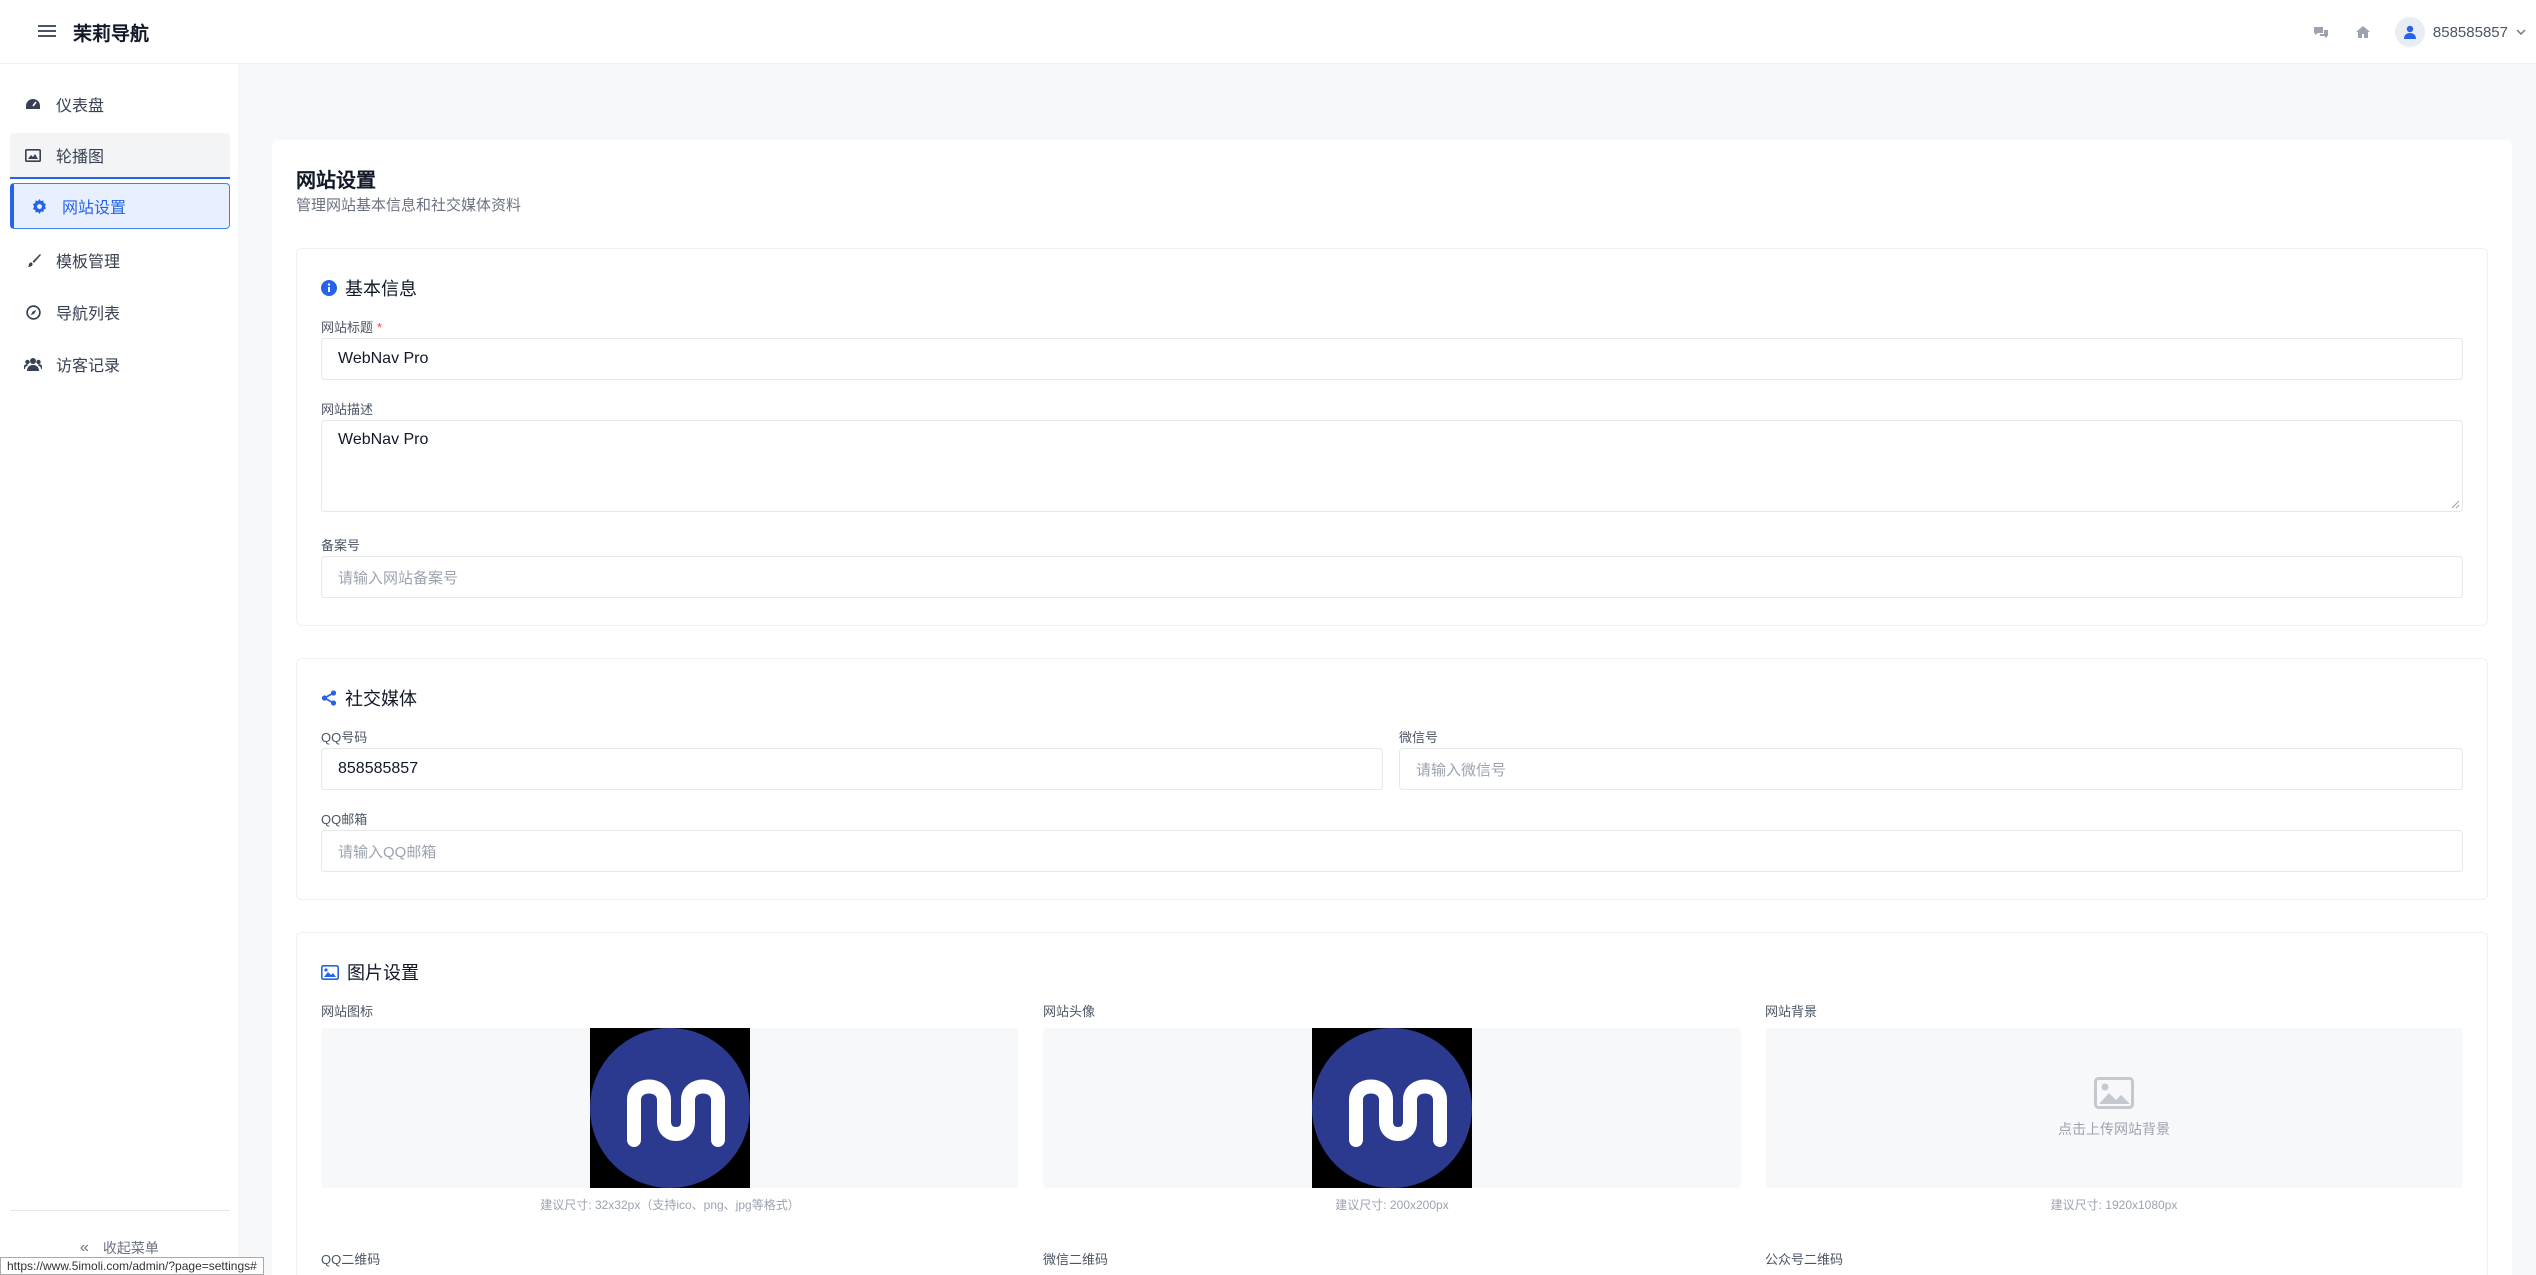  What do you see at coordinates (88, 262) in the screenshot?
I see `sidebar-item-label: 模板管理` at bounding box center [88, 262].